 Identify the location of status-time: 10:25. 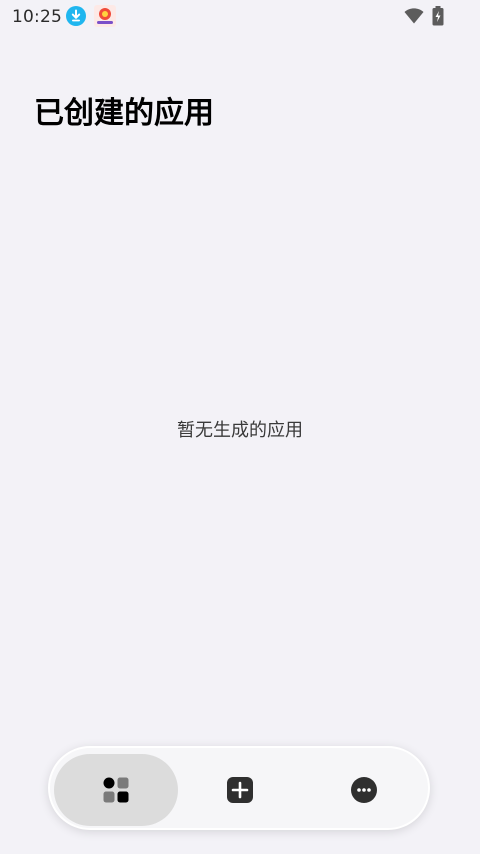
(37, 17).